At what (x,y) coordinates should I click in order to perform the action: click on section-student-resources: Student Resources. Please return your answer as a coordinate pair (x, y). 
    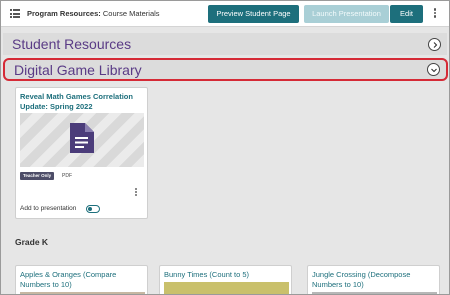
    Looking at the image, I should click on (225, 44).